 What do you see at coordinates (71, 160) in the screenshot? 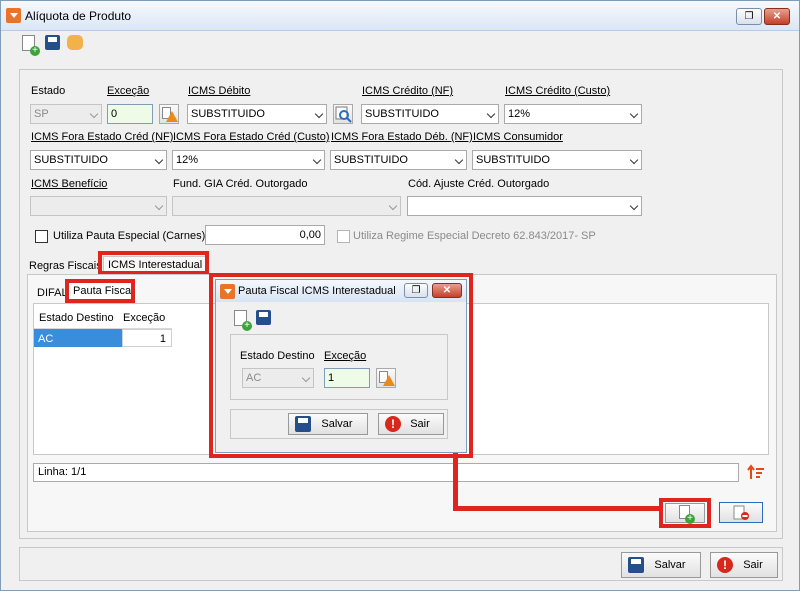
I see `icms-fora-cred-nf-value: SUBSTITUIDO` at bounding box center [71, 160].